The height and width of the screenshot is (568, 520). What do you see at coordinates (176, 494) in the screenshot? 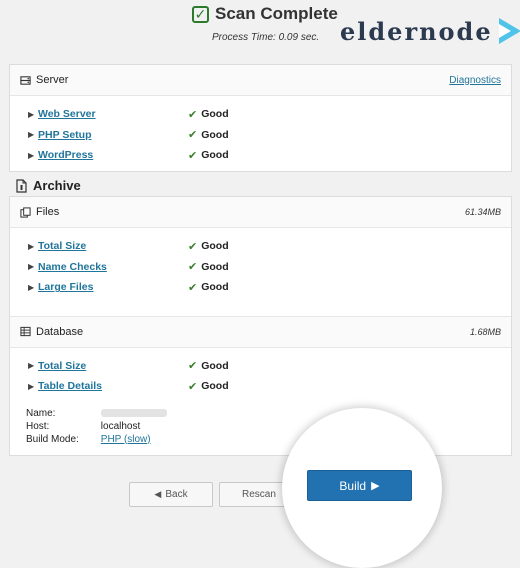
I see `back-label: Back` at bounding box center [176, 494].